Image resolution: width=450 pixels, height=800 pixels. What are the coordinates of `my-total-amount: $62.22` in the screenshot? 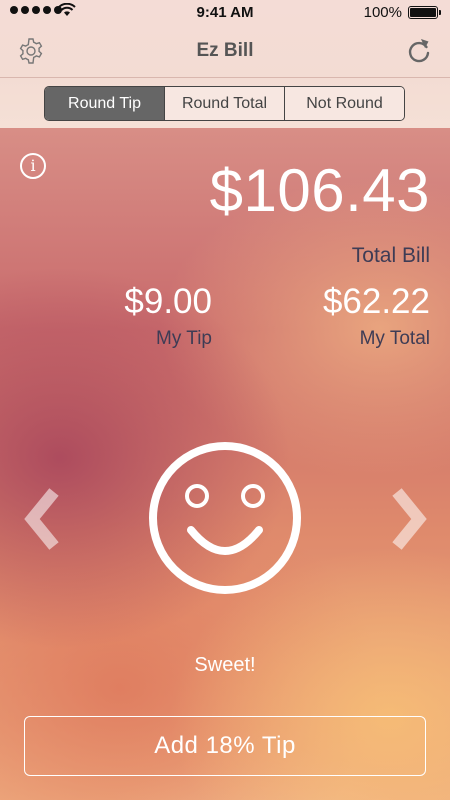 It's located at (376, 301).